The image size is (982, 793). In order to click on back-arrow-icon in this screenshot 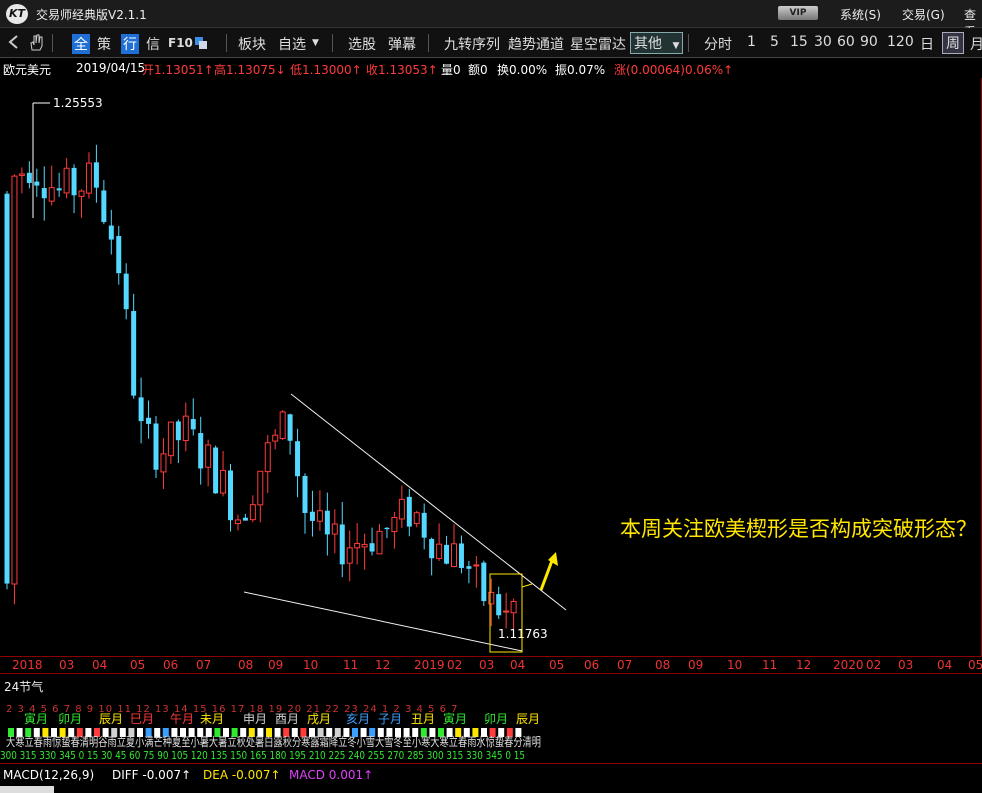, I will do `click(13, 44)`.